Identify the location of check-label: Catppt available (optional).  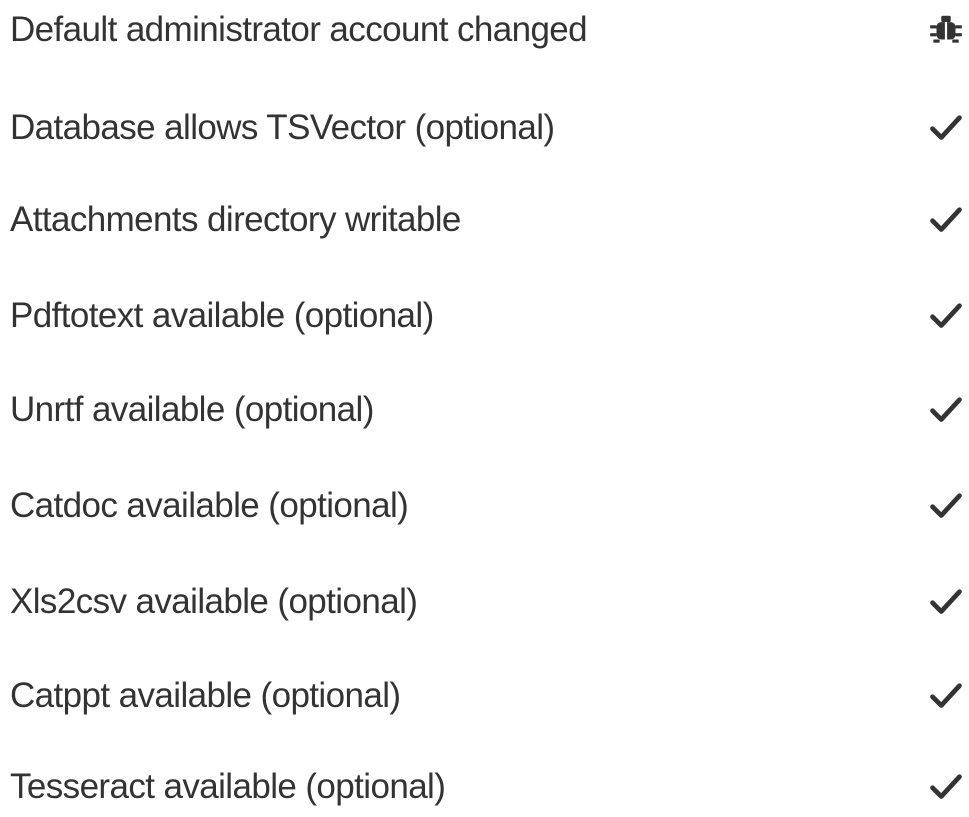
(205, 695).